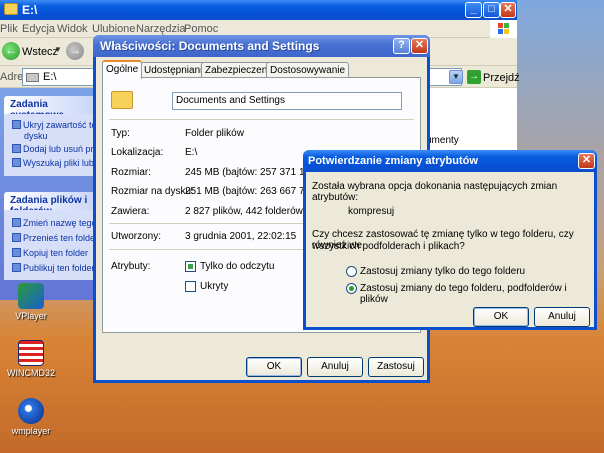 The height and width of the screenshot is (453, 604). Describe the element at coordinates (237, 266) in the screenshot. I see `readonly-label: Tylko do odczytu` at that location.